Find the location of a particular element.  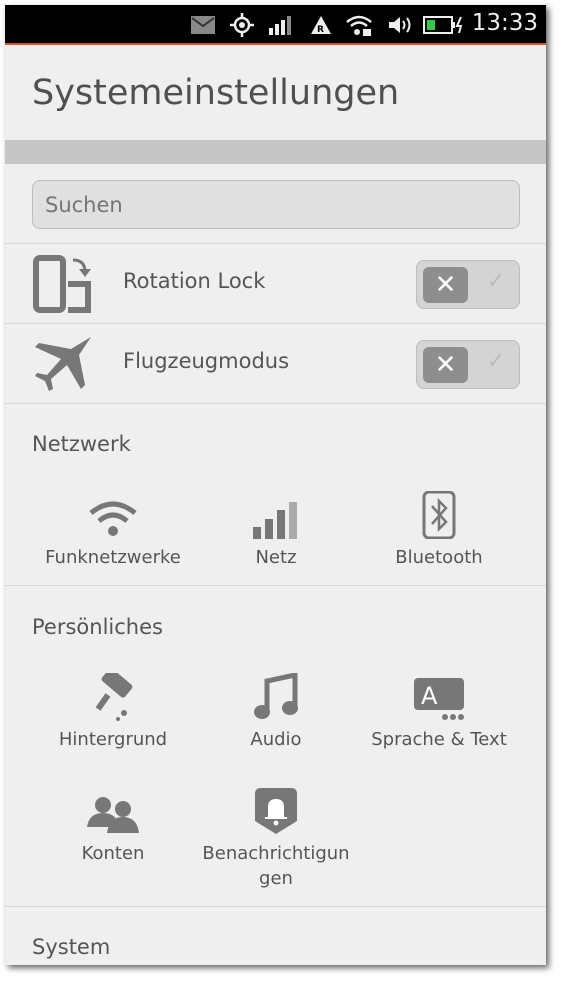

tile-cellular: Netz is located at coordinates (276, 532).